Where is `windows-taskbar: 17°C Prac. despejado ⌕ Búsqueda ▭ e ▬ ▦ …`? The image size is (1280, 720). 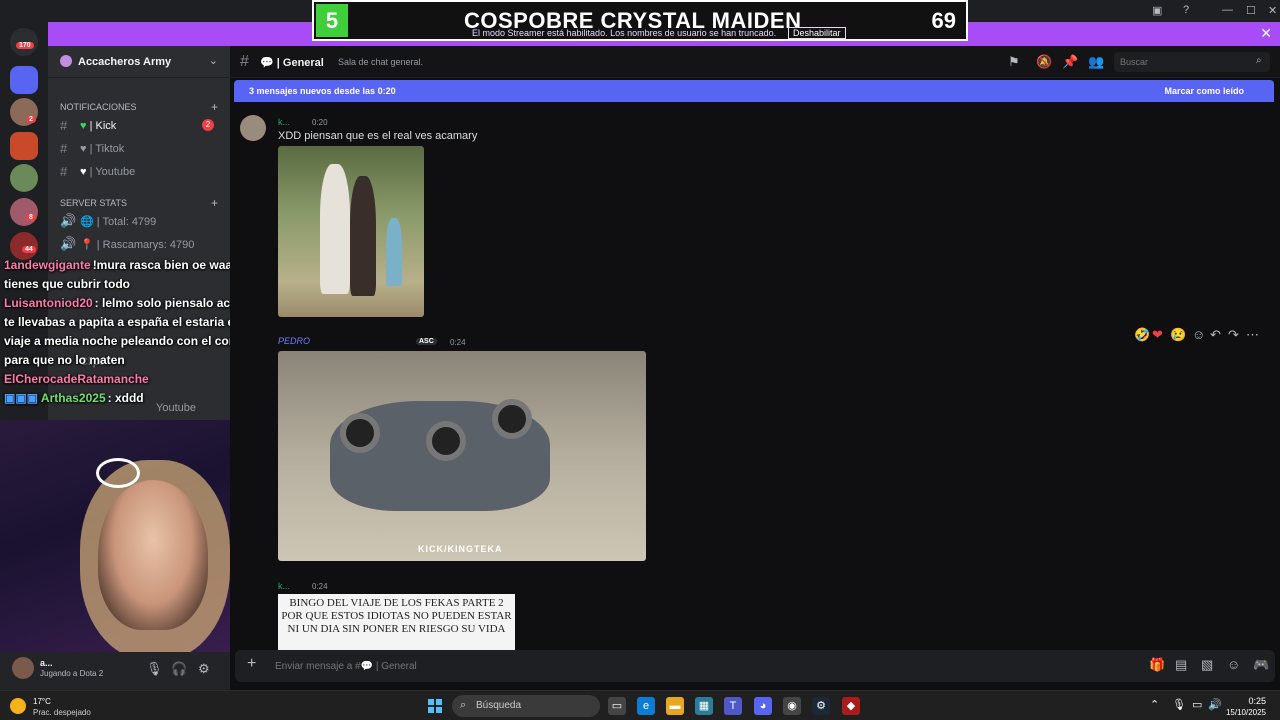 windows-taskbar: 17°C Prac. despejado ⌕ Búsqueda ▭ e ▬ ▦ … is located at coordinates (640, 705).